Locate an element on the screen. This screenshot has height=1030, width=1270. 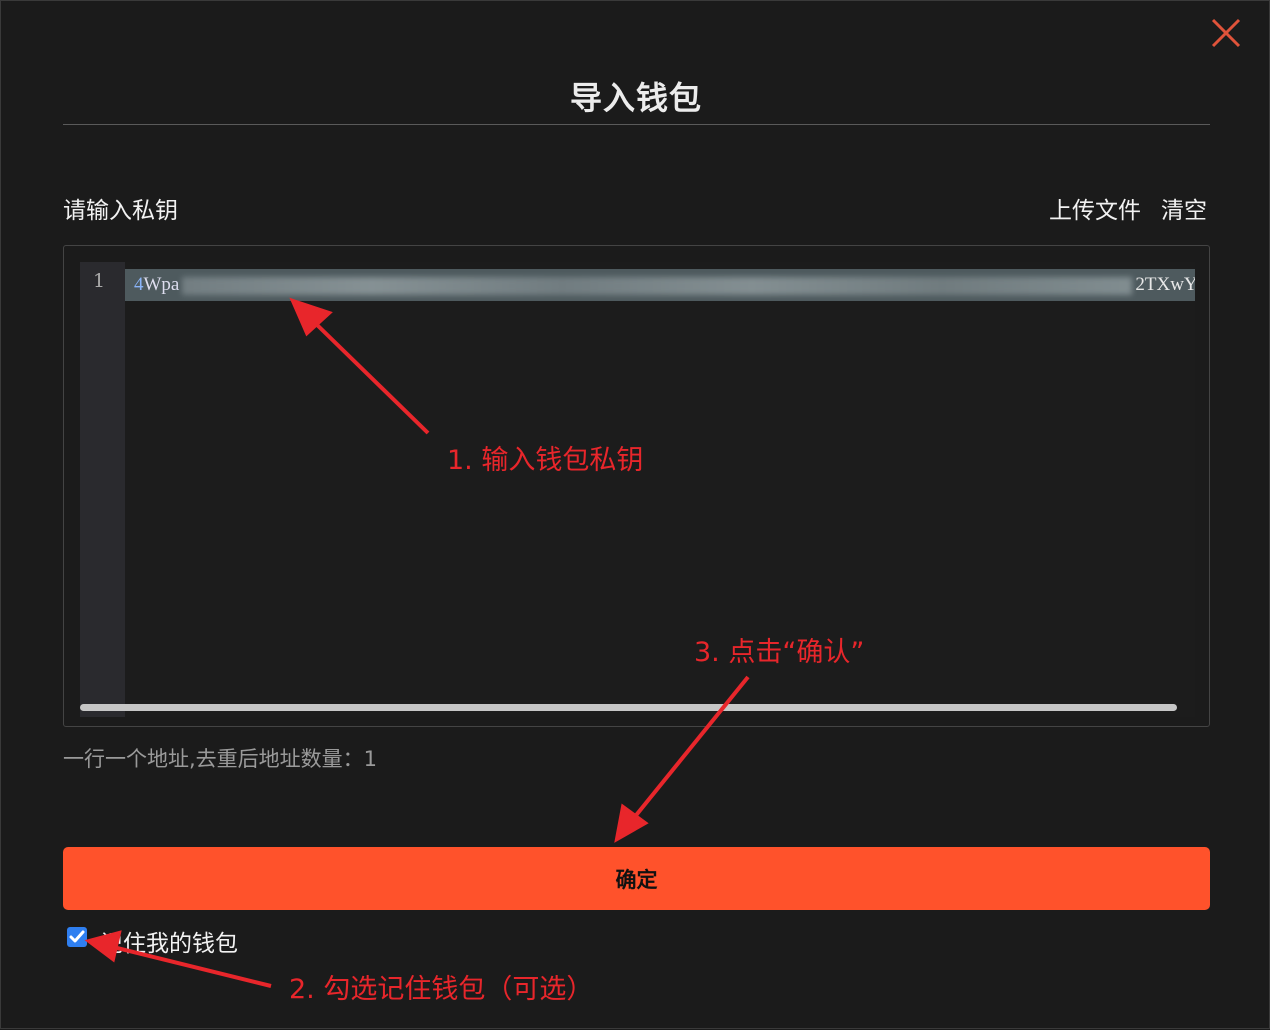
blurred-key-text is located at coordinates (657, 285).